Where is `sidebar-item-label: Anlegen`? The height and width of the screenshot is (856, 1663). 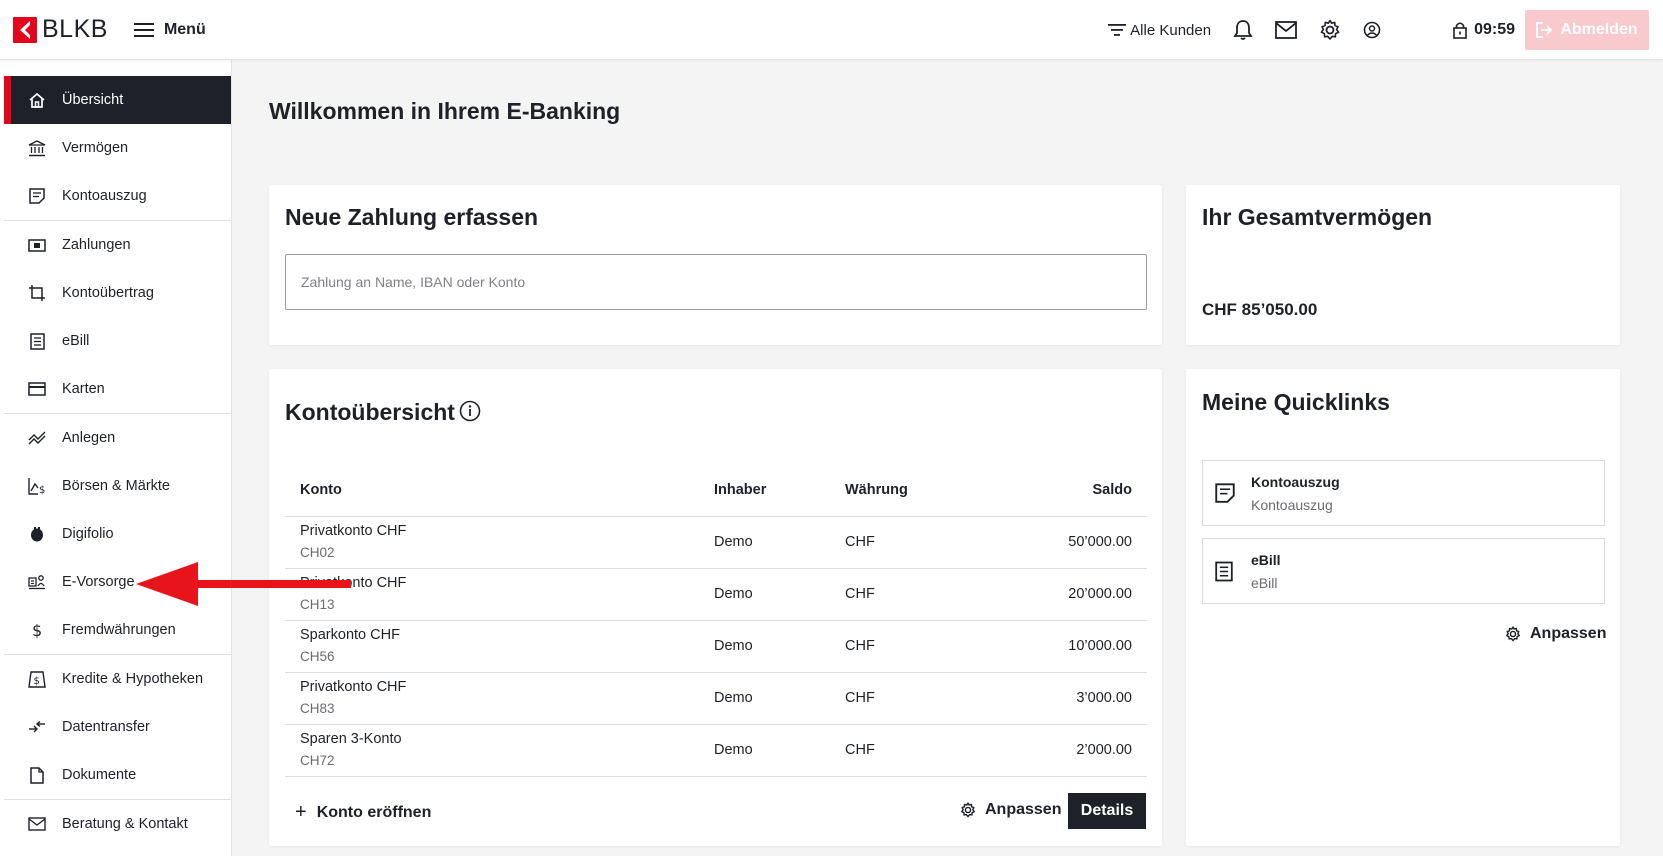 sidebar-item-label: Anlegen is located at coordinates (89, 438).